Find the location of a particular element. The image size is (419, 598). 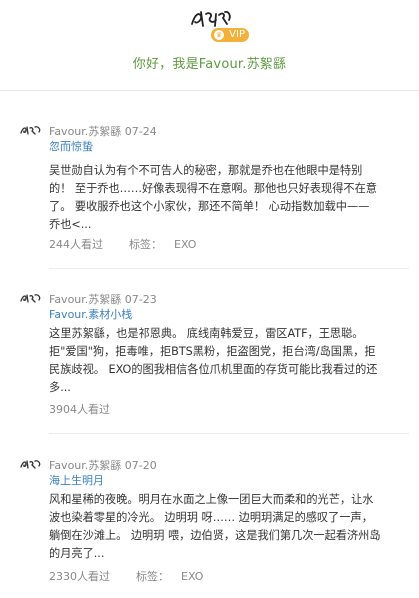

excerpt-line: 的！ 至于乔也……好像表现得不在意啊。那他也只好表现得不在意 is located at coordinates (213, 188).